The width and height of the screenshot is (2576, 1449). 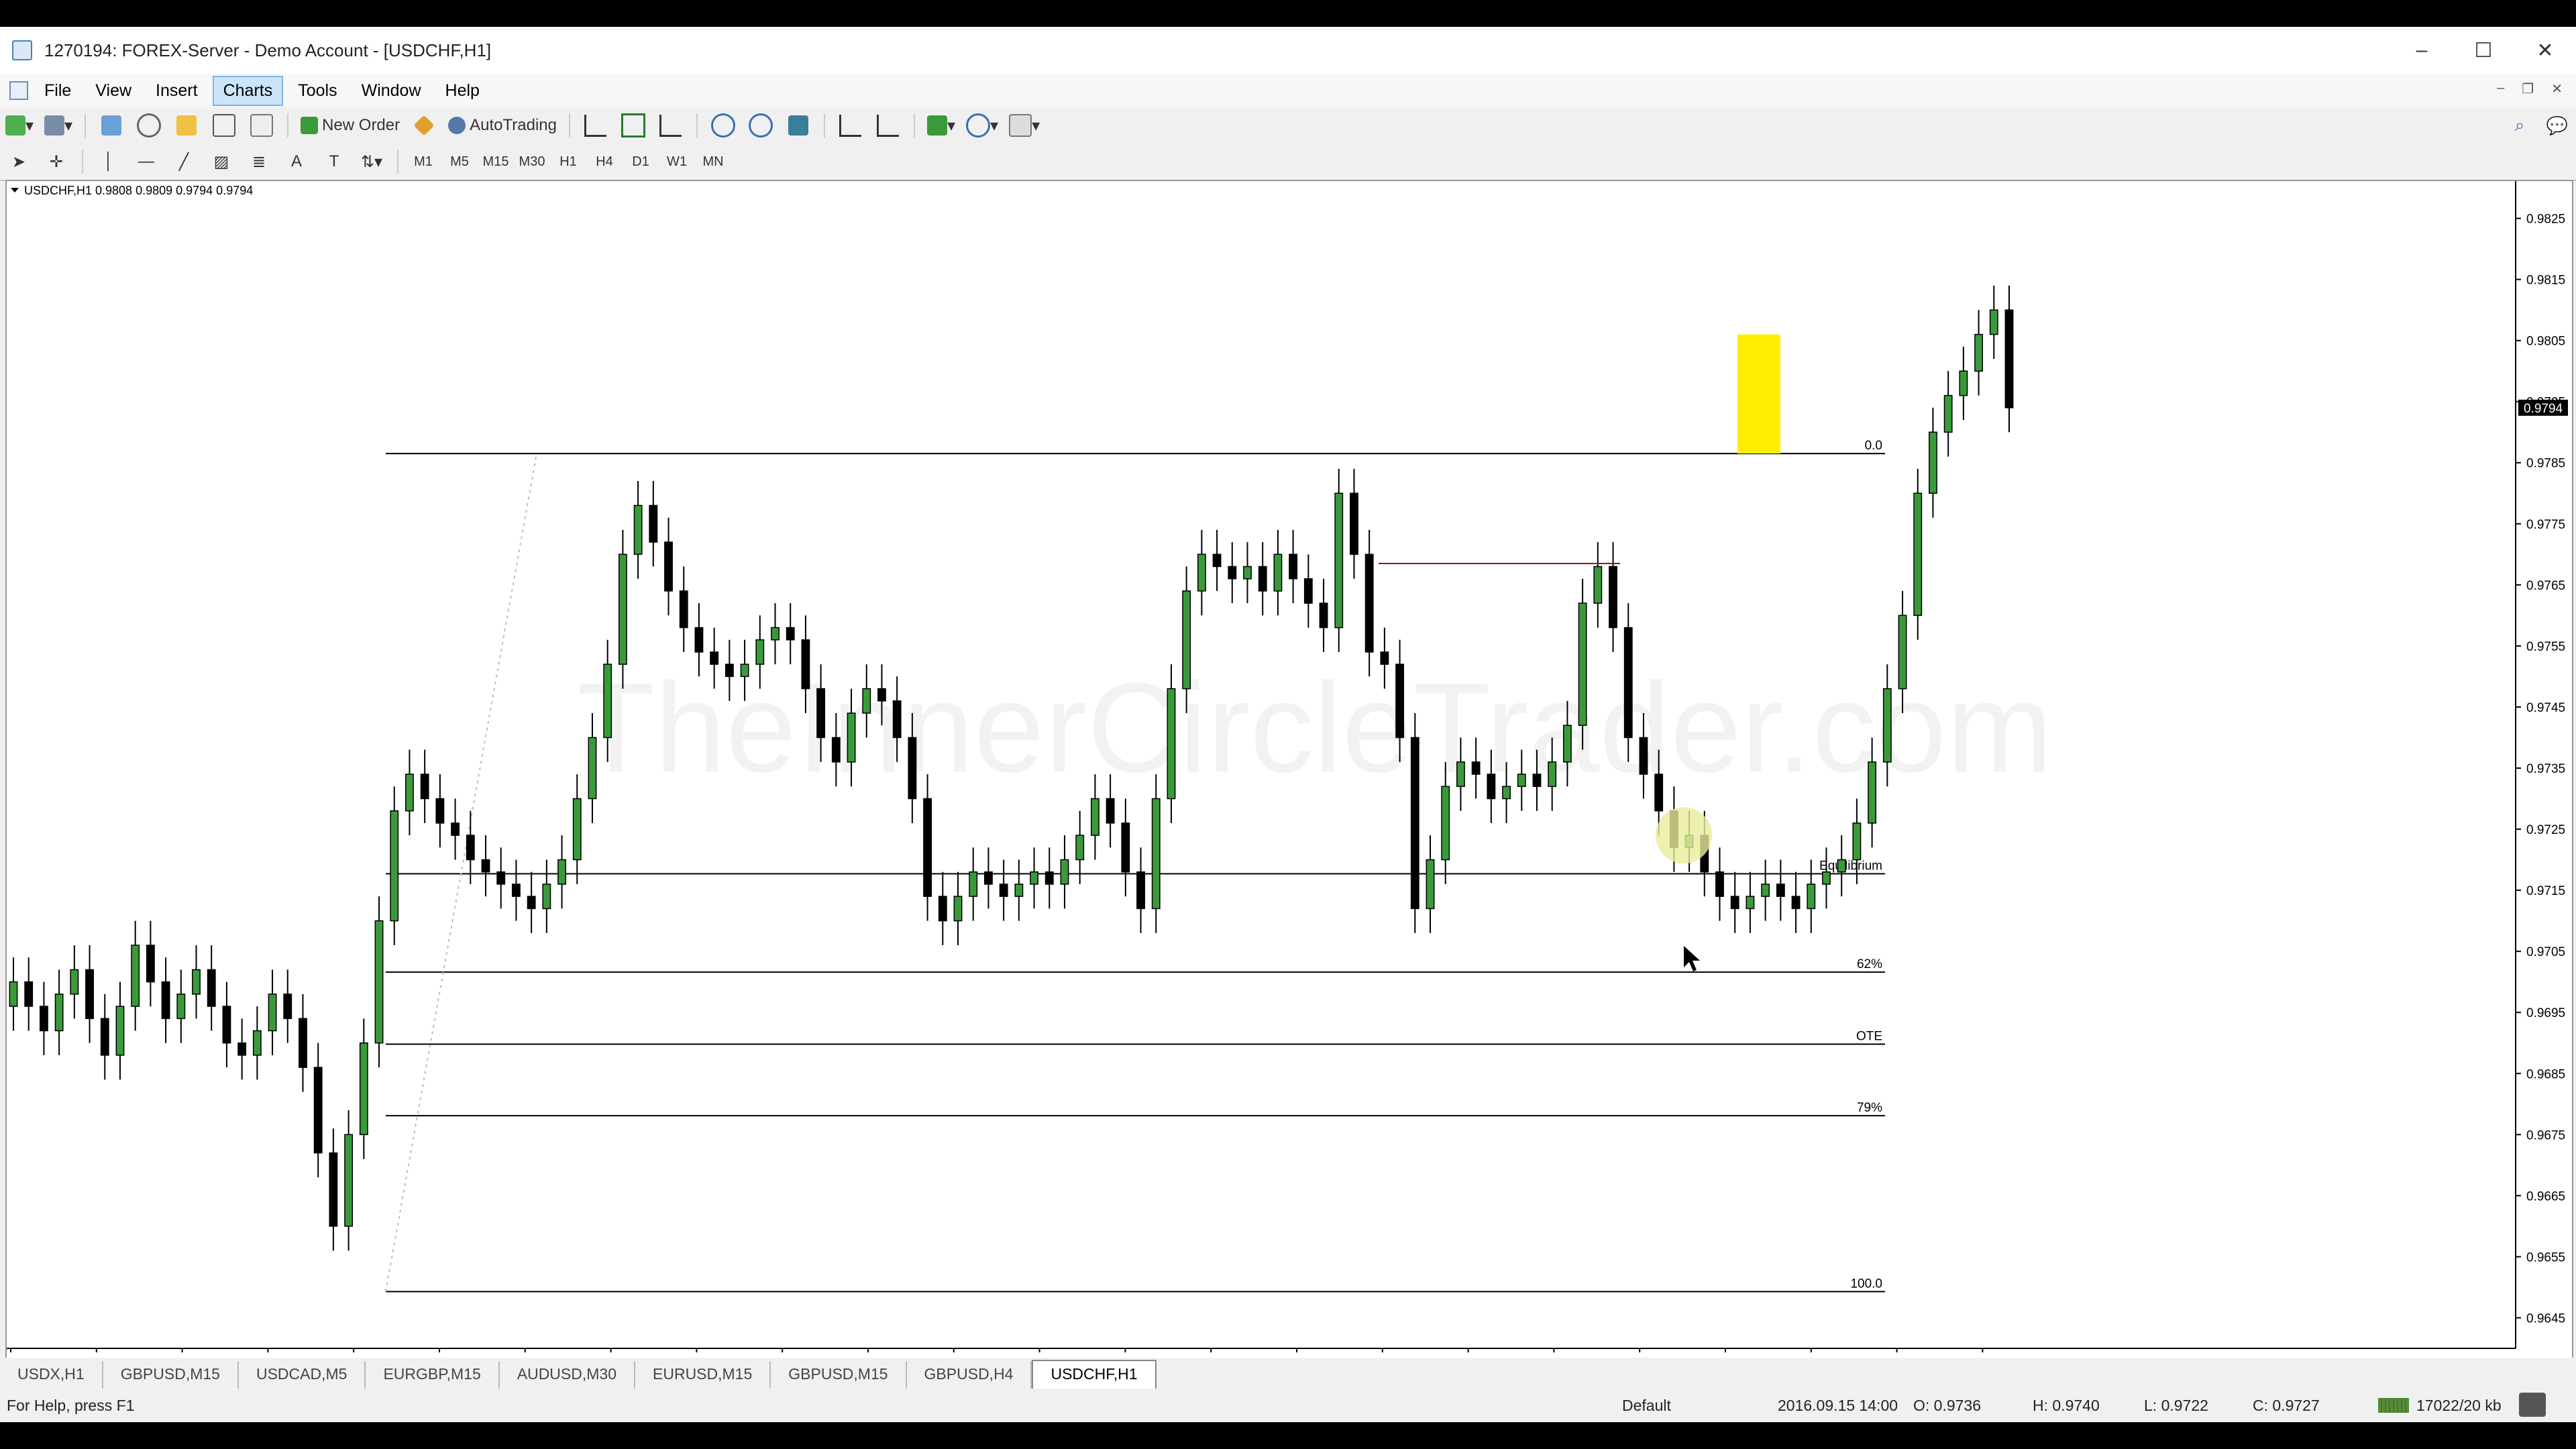 I want to click on trendline-tool: ╱, so click(x=183, y=161).